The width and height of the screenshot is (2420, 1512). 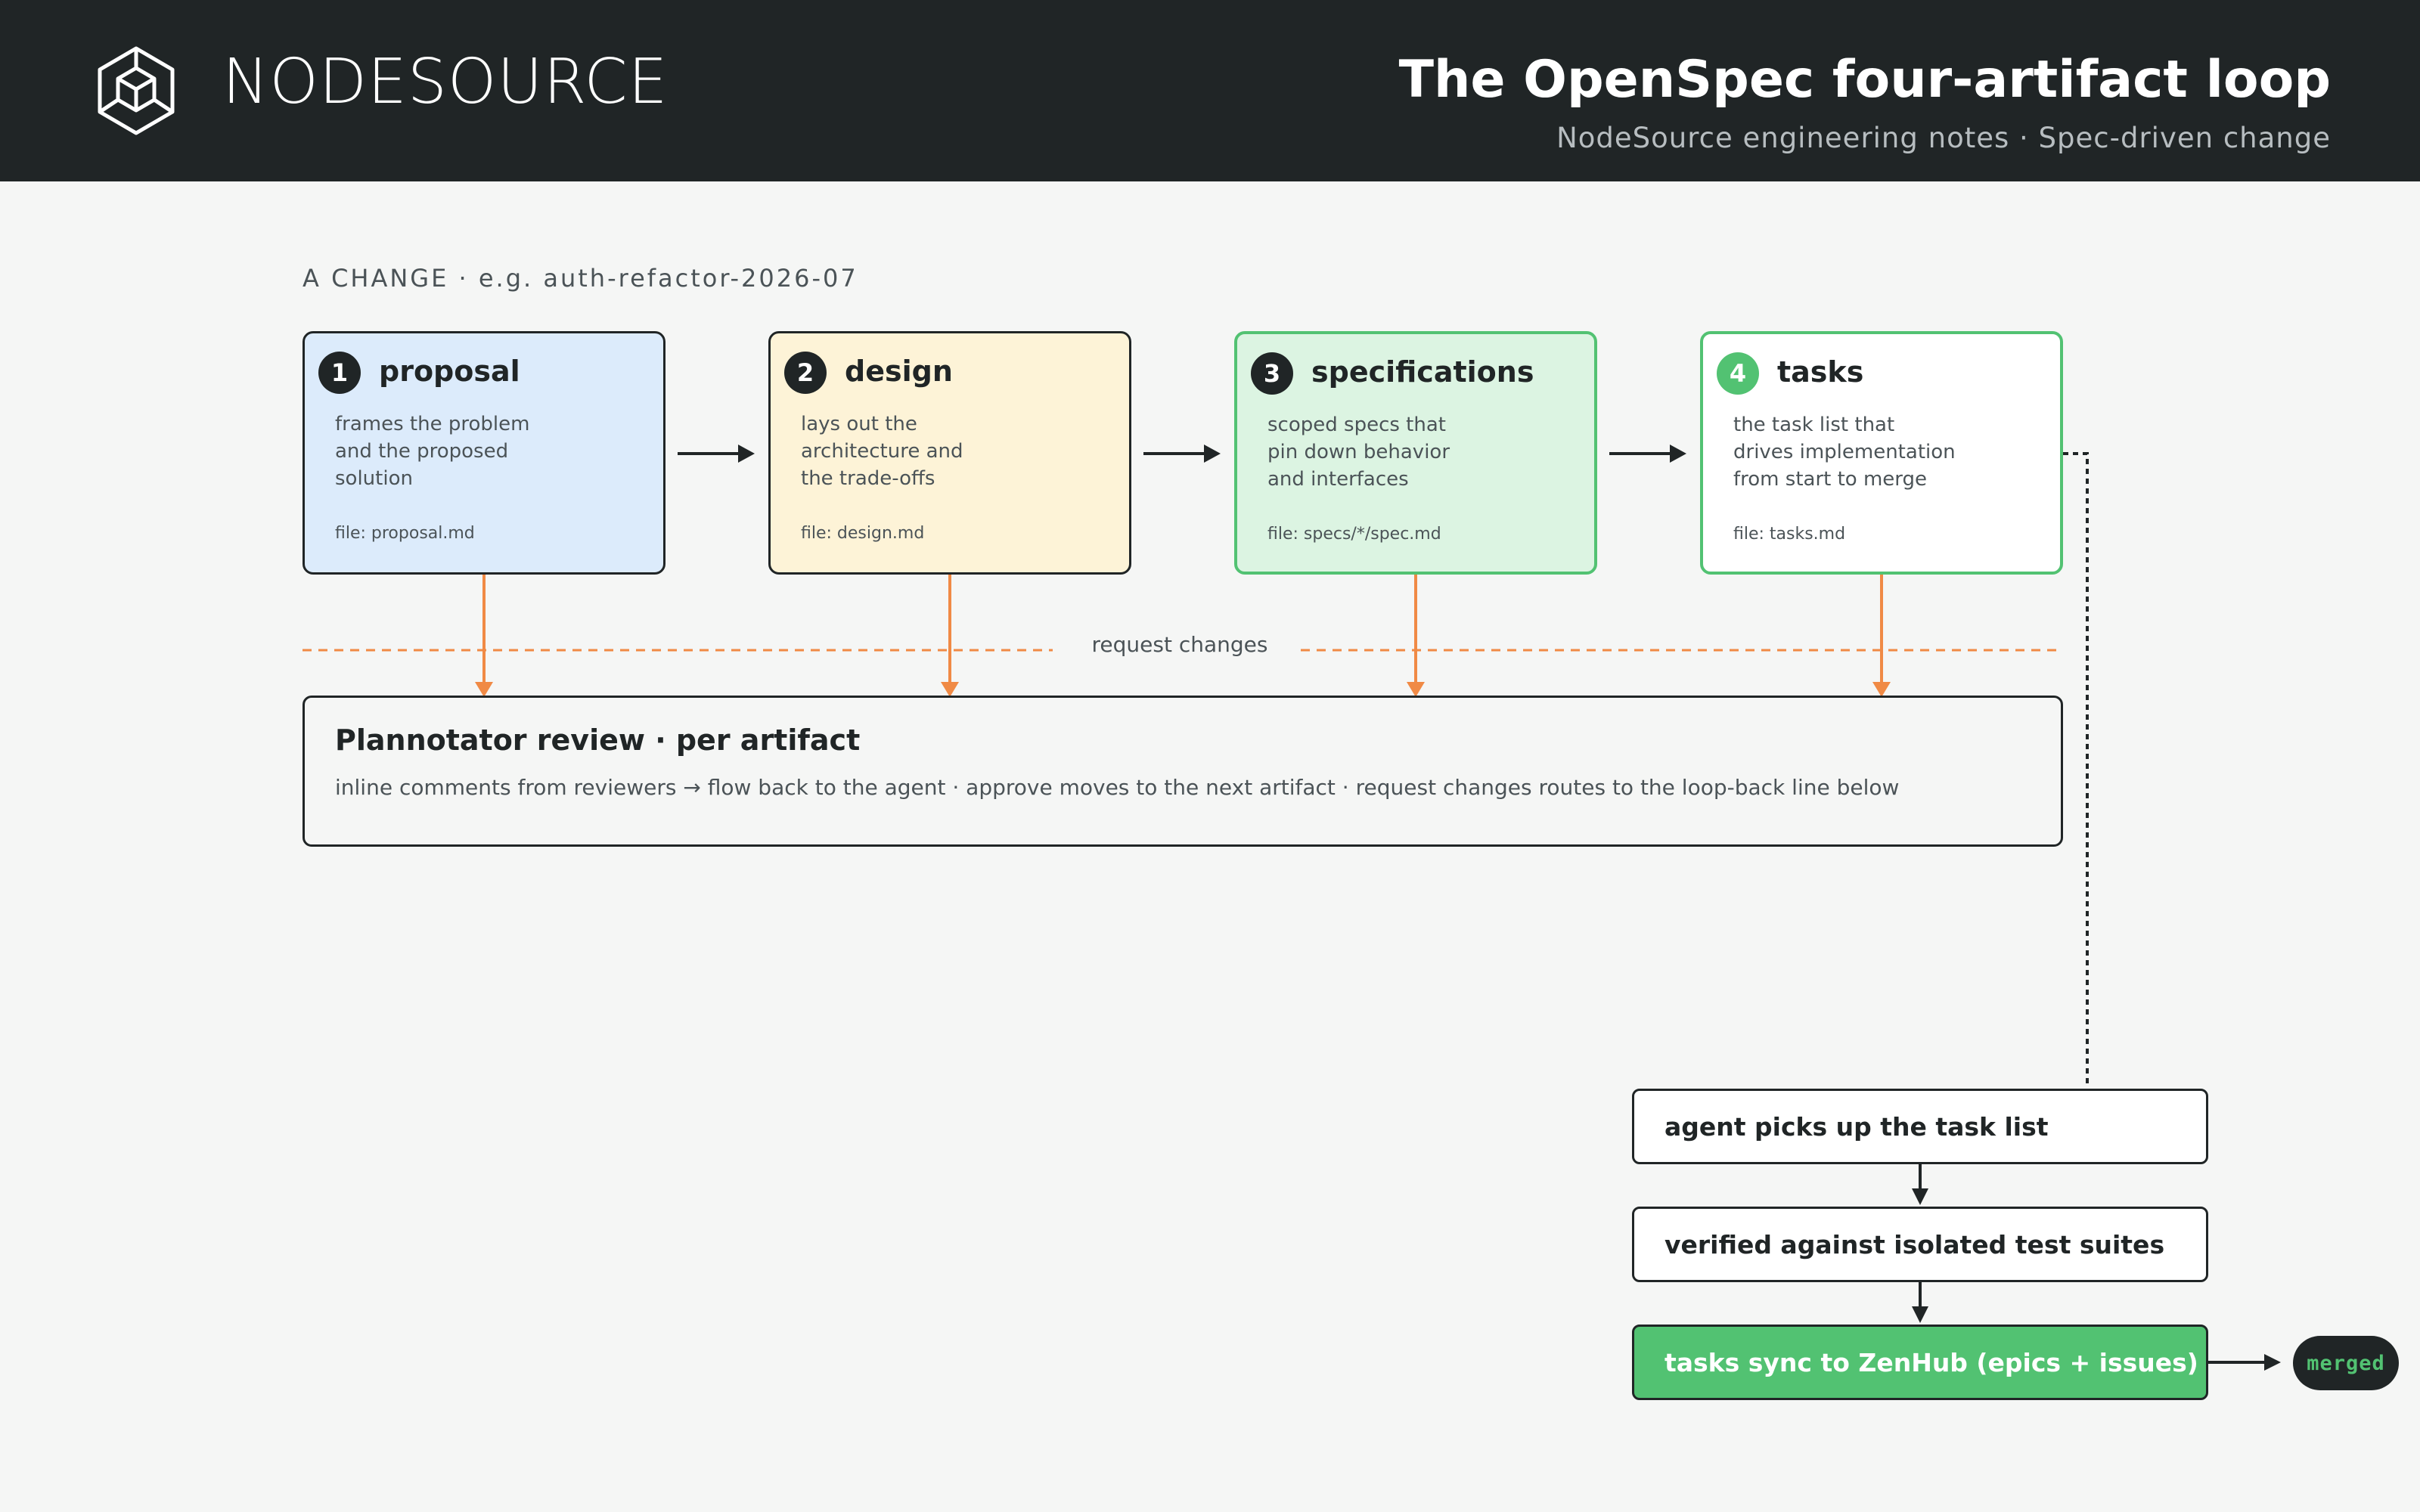 What do you see at coordinates (1354, 535) in the screenshot?
I see `artifact-file: file: specs/*/spec.md` at bounding box center [1354, 535].